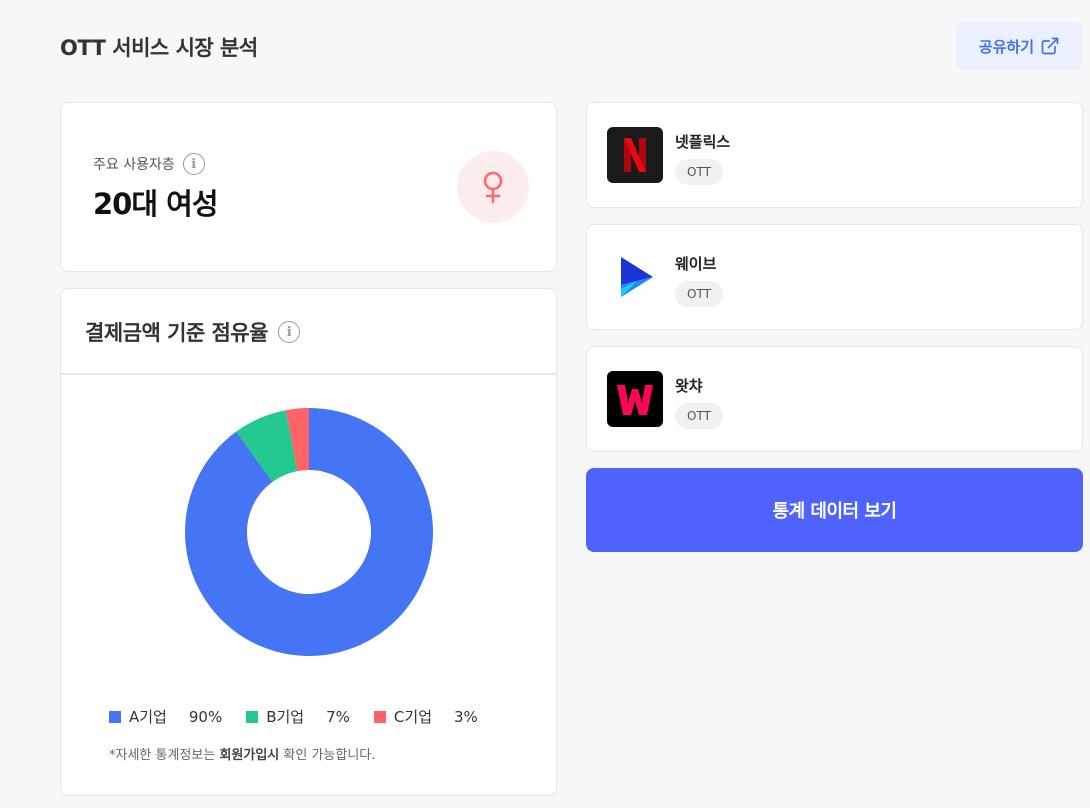 The image size is (1090, 808). Describe the element at coordinates (696, 264) in the screenshot. I see `app-name: 웨이브` at that location.